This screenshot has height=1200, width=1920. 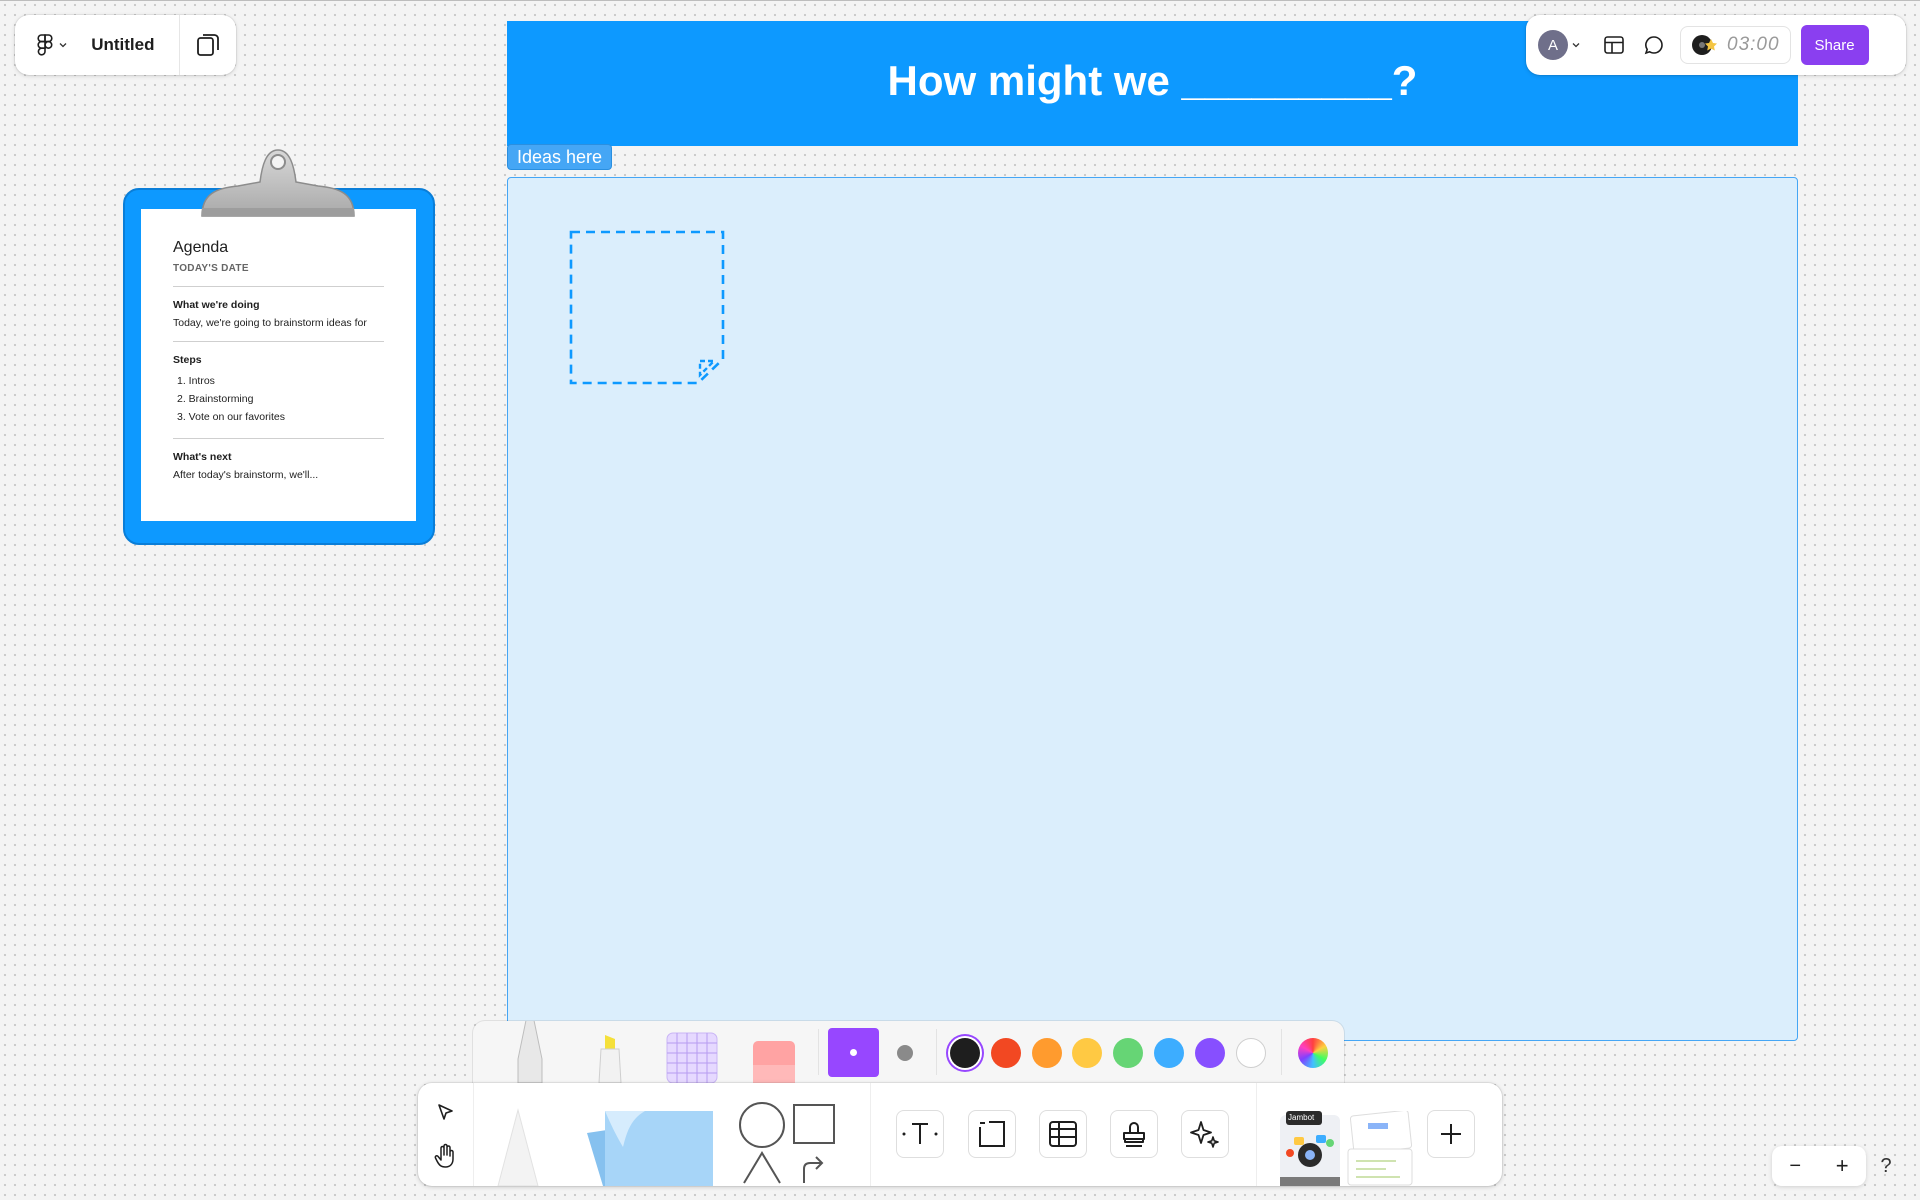 I want to click on table-tool-button, so click(x=1063, y=1134).